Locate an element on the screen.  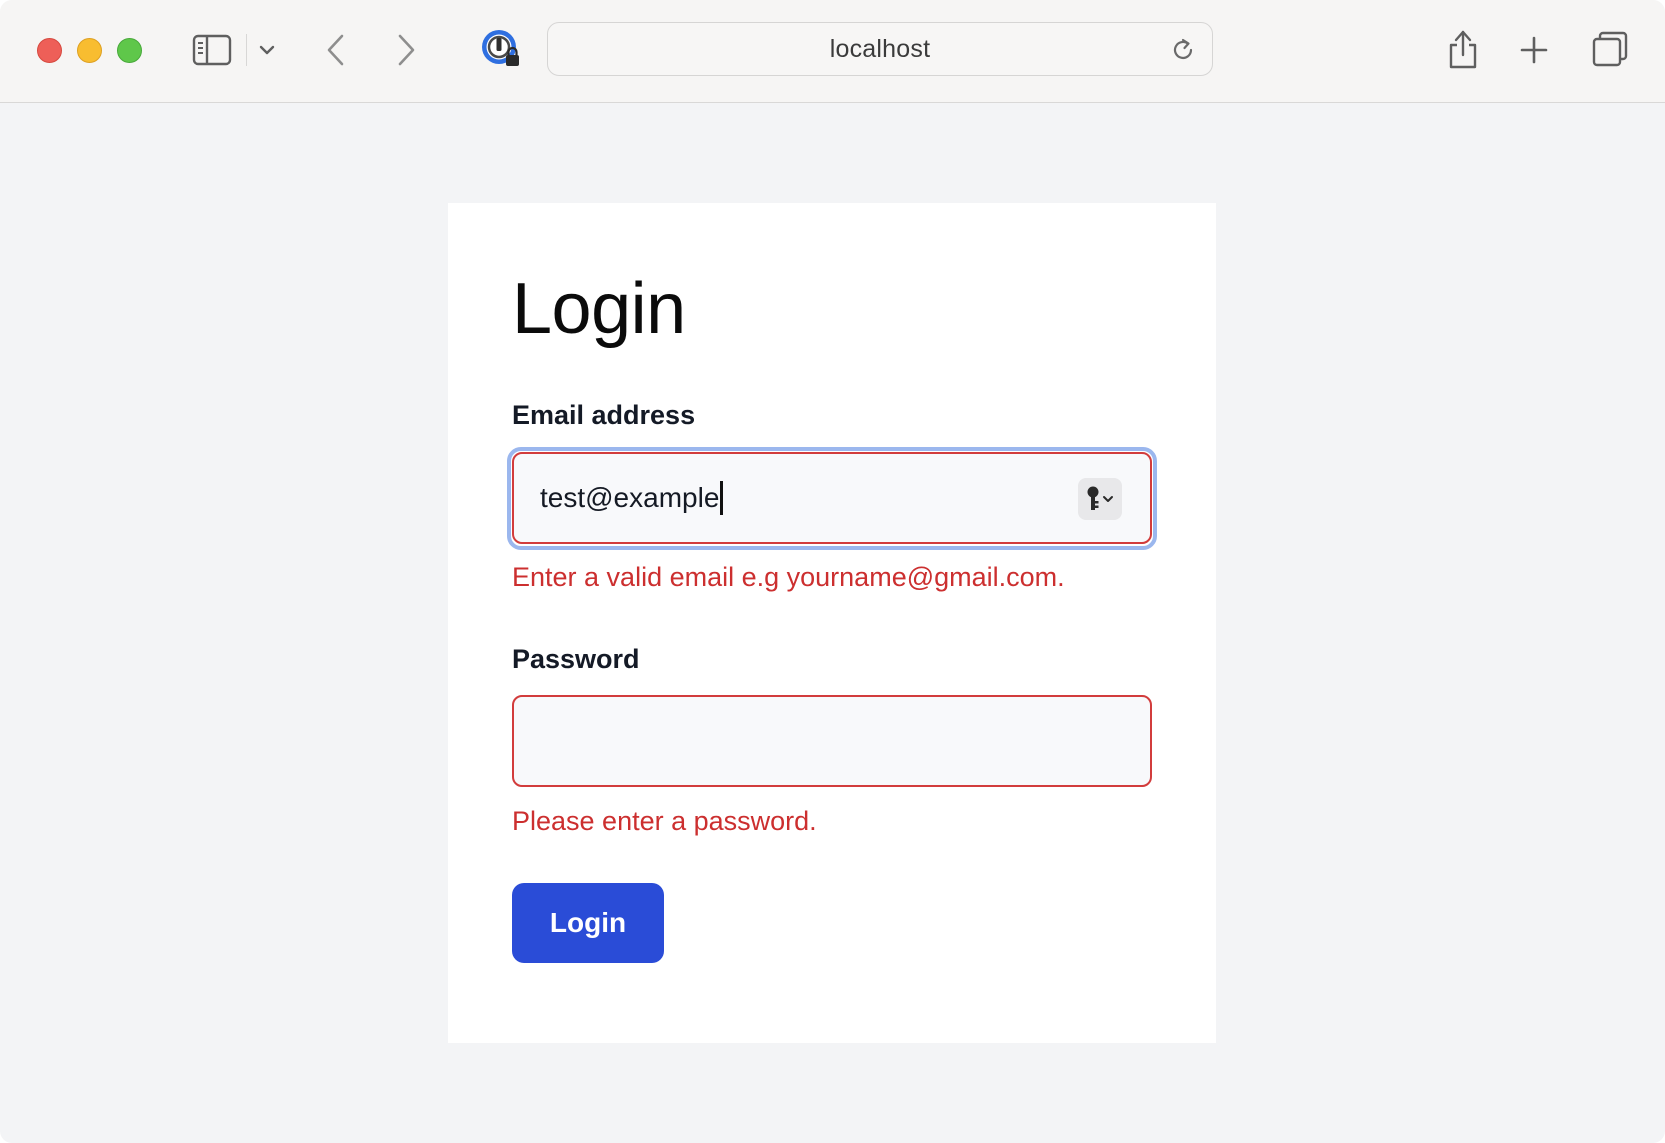
password-manager-icon is located at coordinates (501, 49).